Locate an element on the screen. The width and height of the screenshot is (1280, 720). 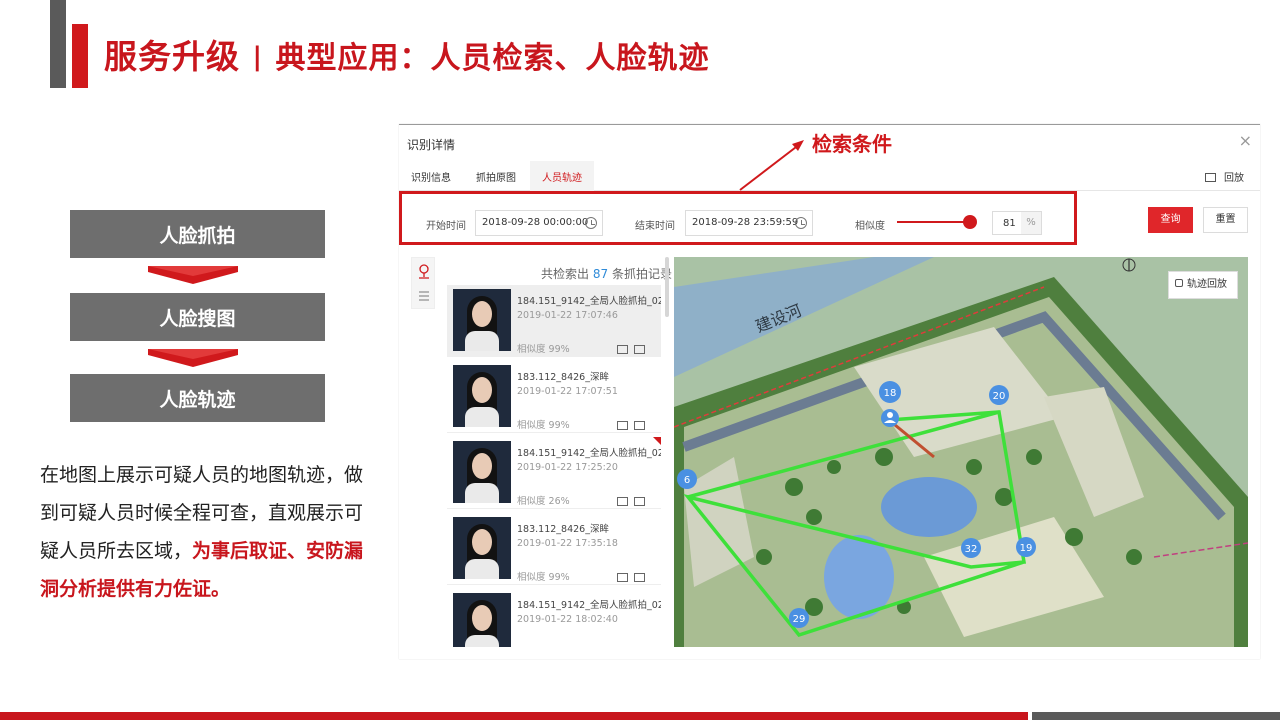
similarity-input: 81 % is located at coordinates (1017, 223).